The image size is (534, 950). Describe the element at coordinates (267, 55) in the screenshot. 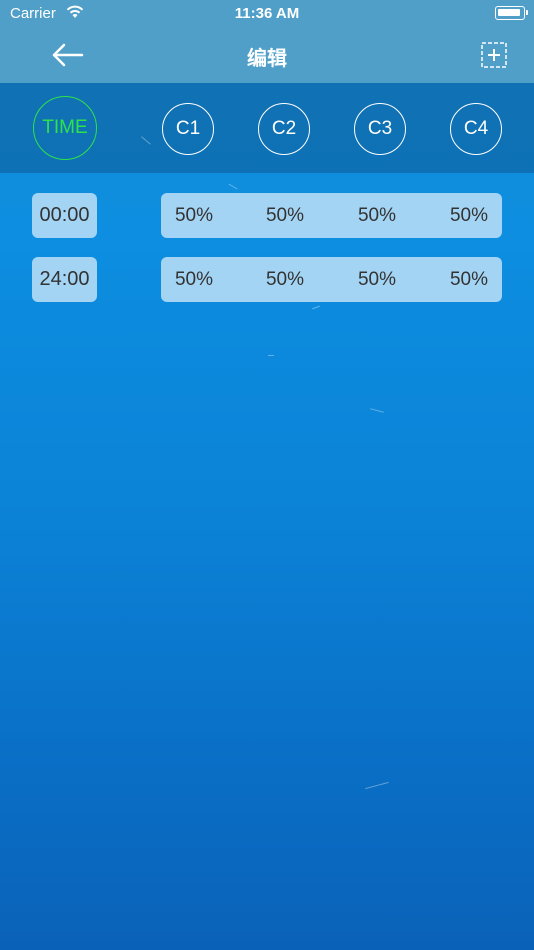

I see `nav-bar: 编辑` at that location.